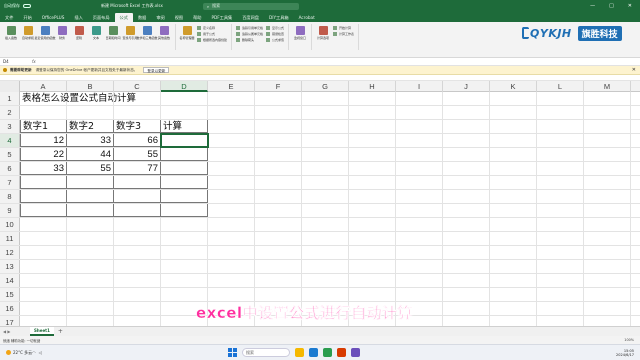 This screenshot has width=640, height=360. I want to click on ribbon-small-button: 开始计算, so click(343, 28).